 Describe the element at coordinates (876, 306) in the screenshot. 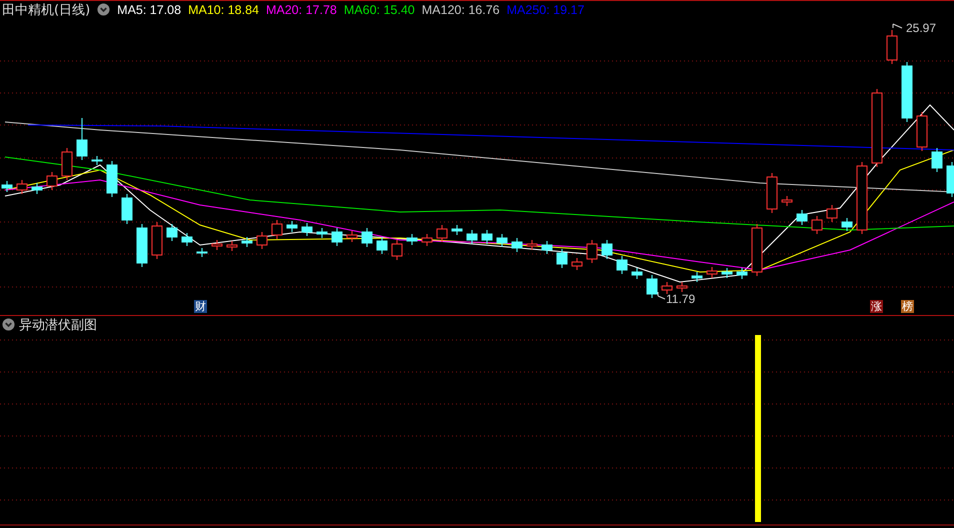

I see `event-badge: 涨` at that location.